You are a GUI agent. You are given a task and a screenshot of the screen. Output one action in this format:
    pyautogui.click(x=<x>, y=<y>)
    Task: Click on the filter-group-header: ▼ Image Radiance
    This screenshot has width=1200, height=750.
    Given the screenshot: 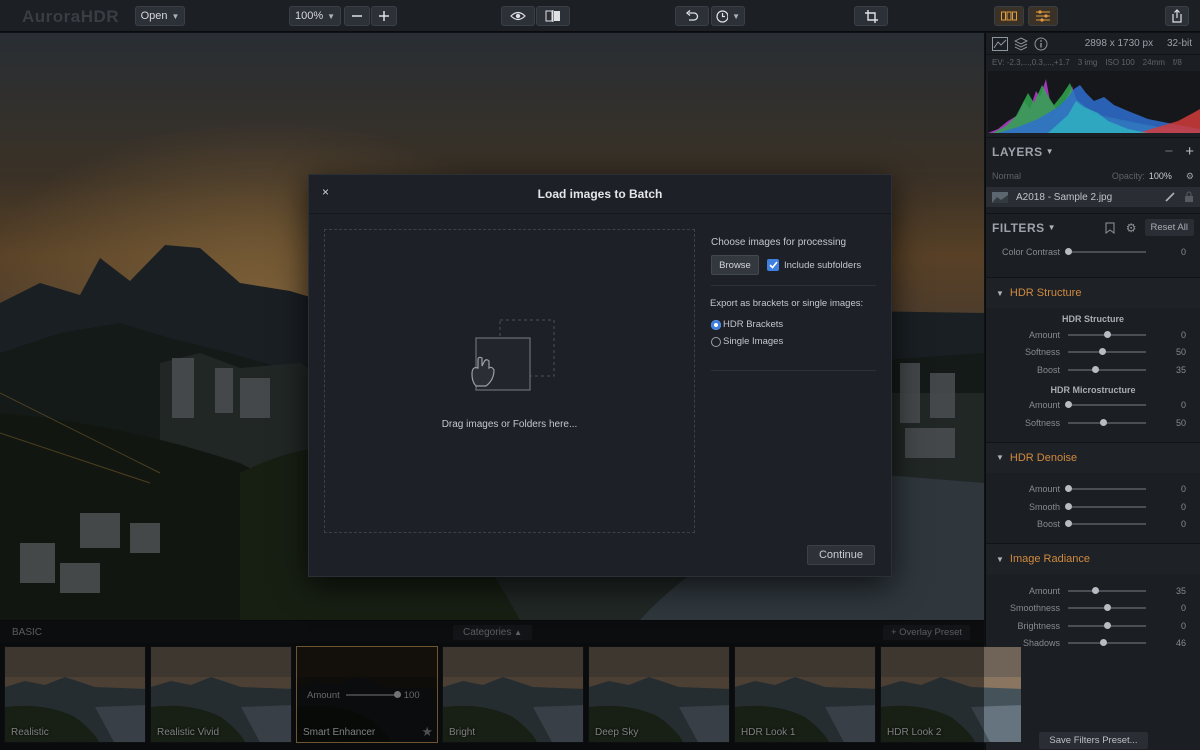 What is the action you would take?
    pyautogui.click(x=1093, y=559)
    